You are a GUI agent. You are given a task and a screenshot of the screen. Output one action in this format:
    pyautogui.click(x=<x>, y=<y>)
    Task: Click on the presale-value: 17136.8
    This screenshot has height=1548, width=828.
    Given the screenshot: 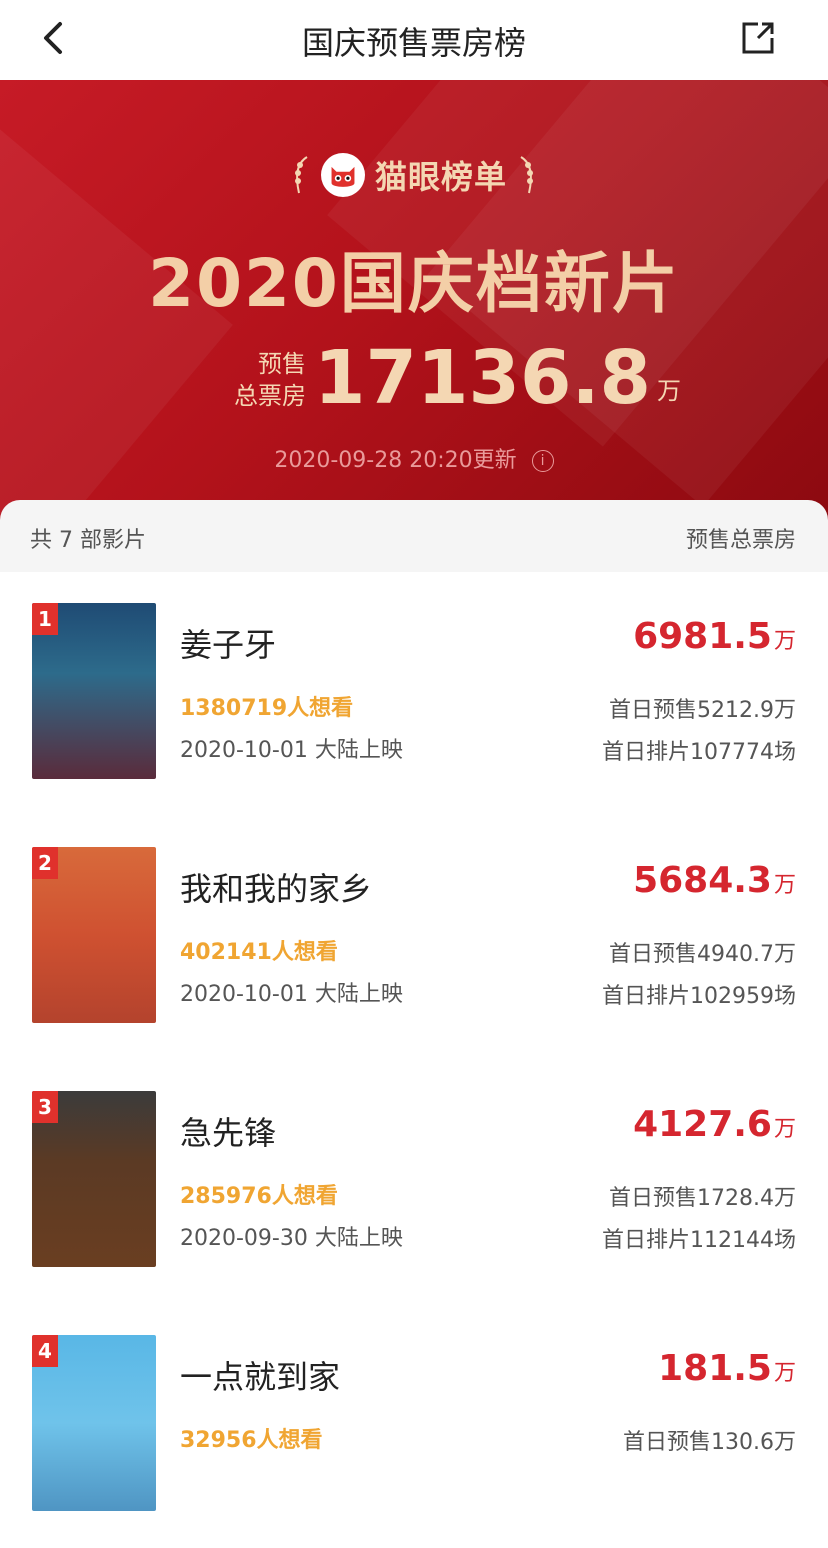 What is the action you would take?
    pyautogui.click(x=483, y=378)
    